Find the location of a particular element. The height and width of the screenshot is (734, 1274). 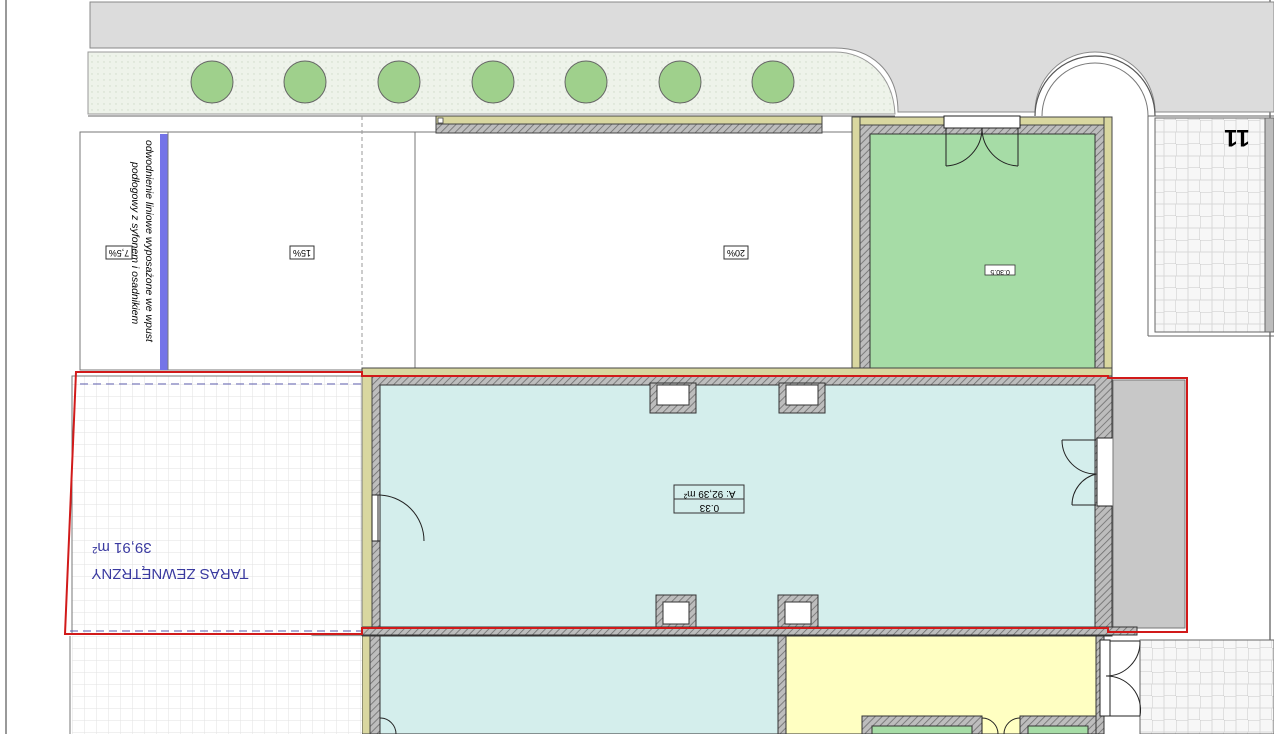

slope-label: 7,5% is located at coordinates (119, 252).